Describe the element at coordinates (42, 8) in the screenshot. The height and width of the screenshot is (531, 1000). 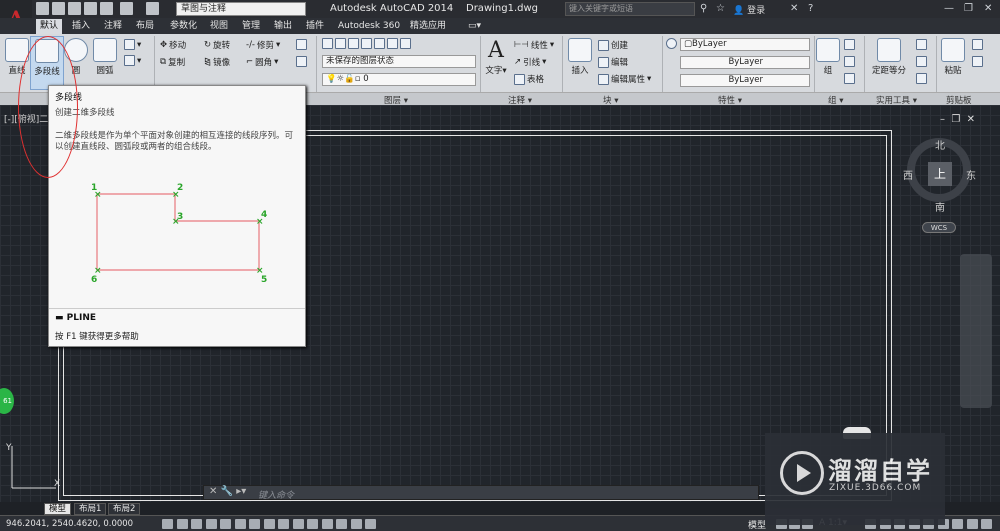
I see `new-icon` at that location.